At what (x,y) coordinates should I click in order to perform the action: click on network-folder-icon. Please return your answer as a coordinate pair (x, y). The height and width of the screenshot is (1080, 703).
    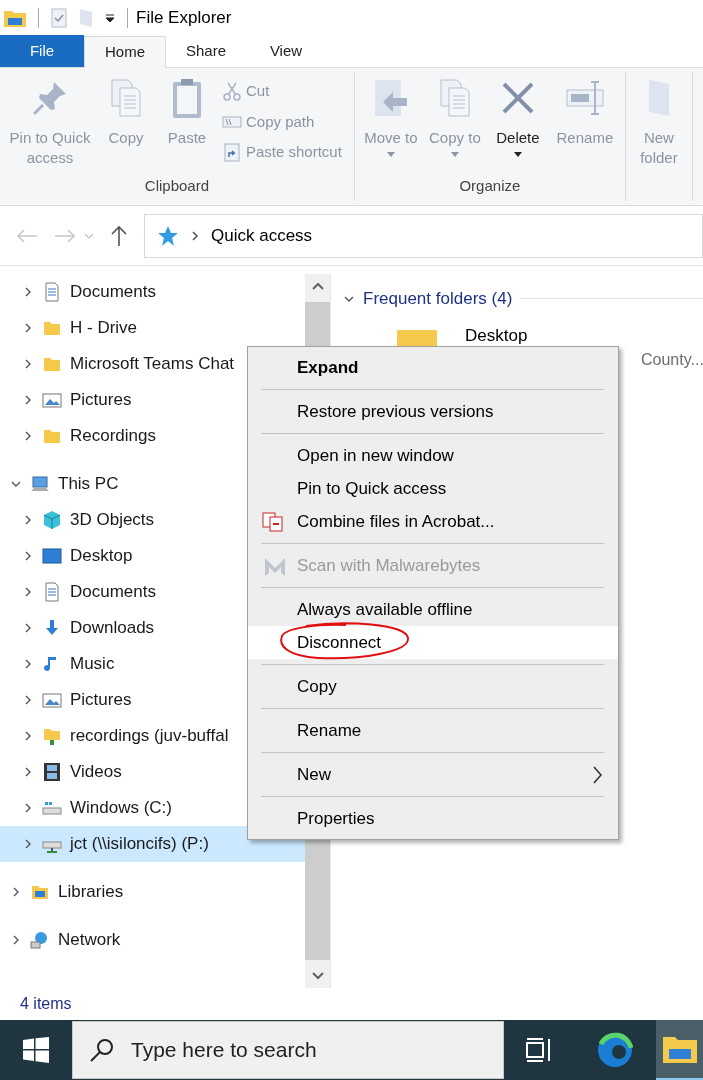
    Looking at the image, I should click on (52, 736).